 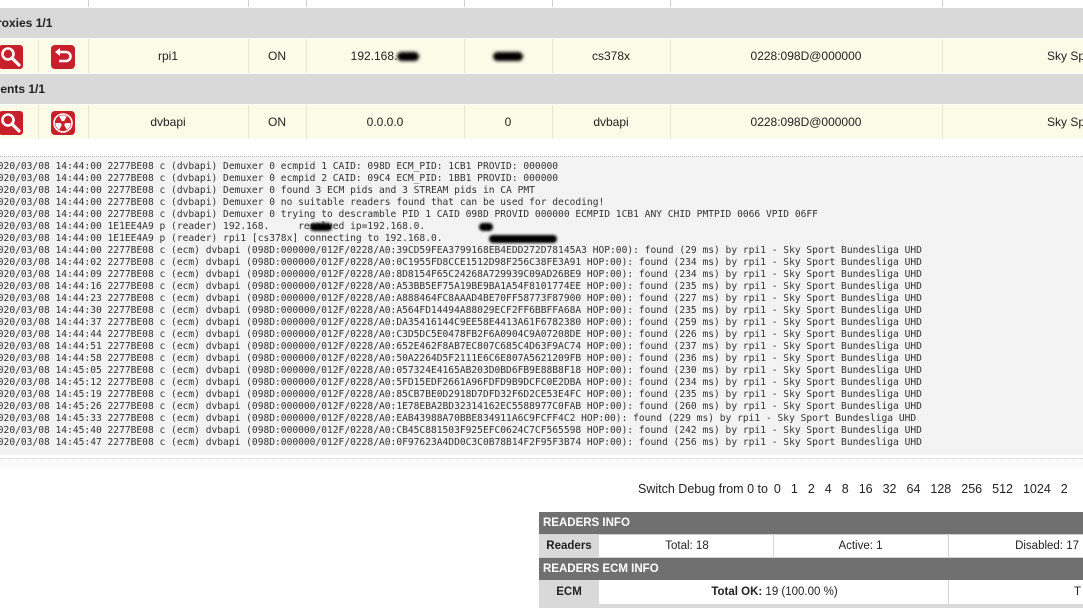 What do you see at coordinates (687, 546) in the screenshot?
I see `readers-total: Total: 18` at bounding box center [687, 546].